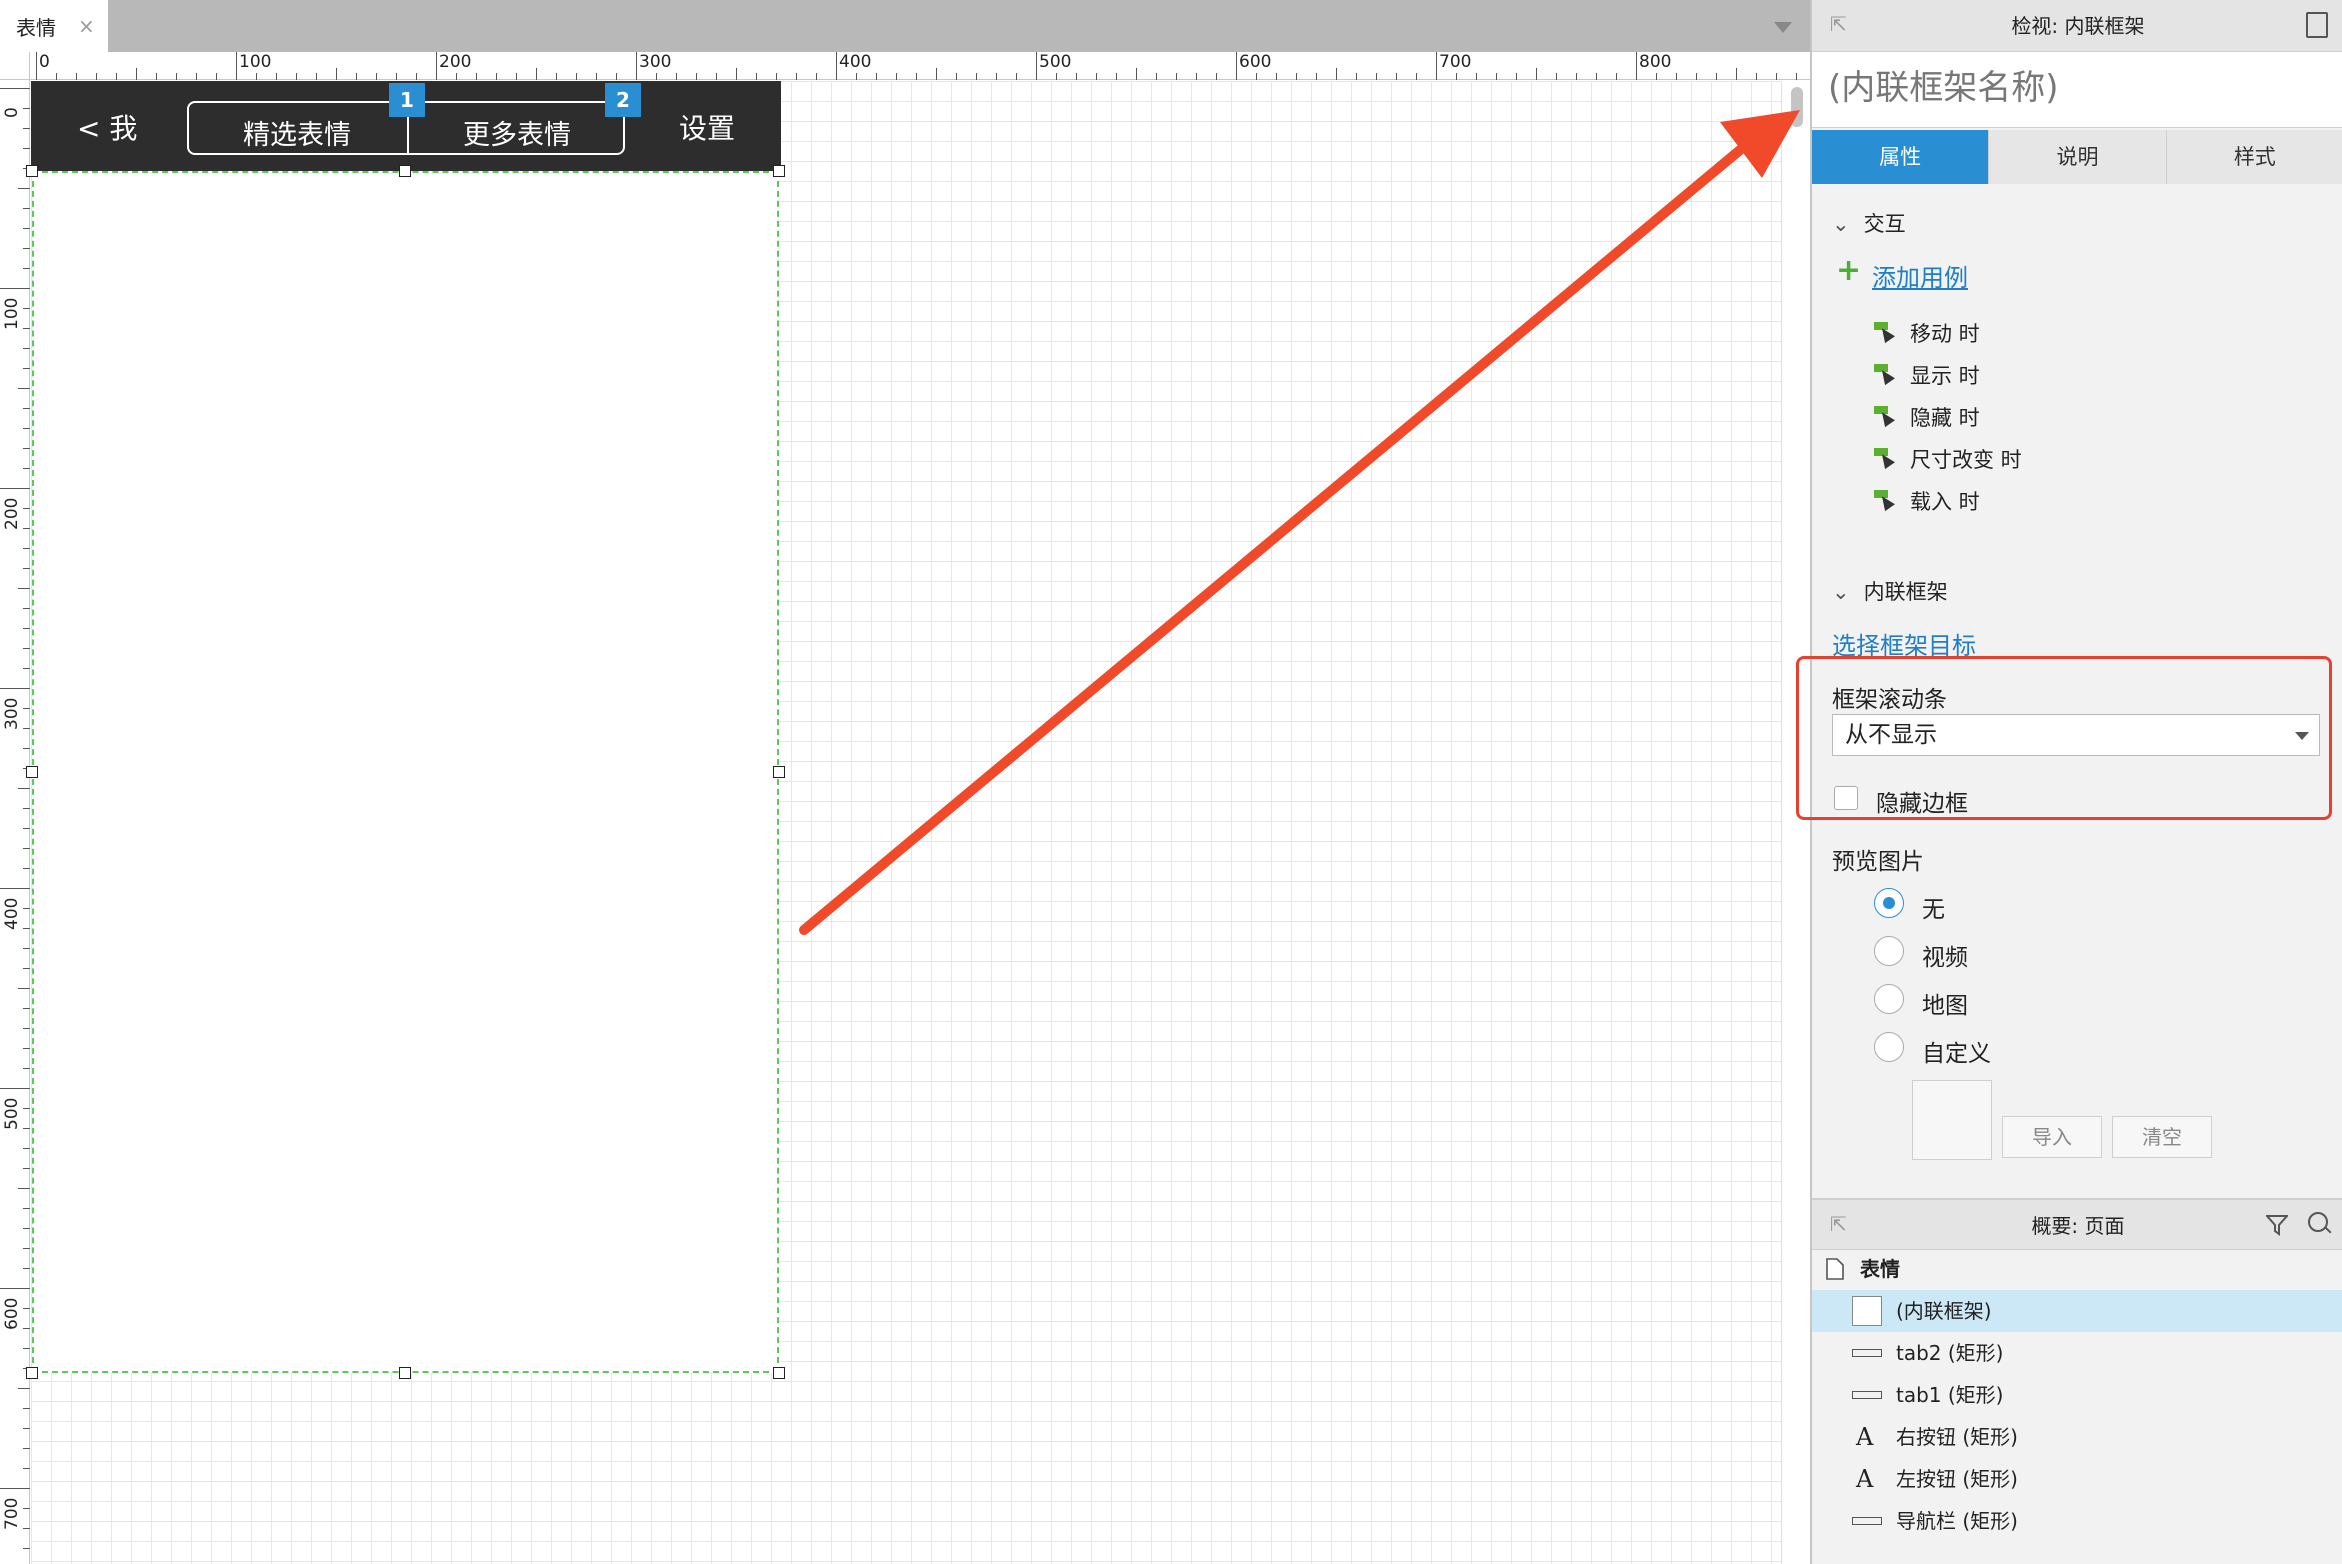 The image size is (2342, 1564). I want to click on add-case-link: 添加用例, so click(1920, 275).